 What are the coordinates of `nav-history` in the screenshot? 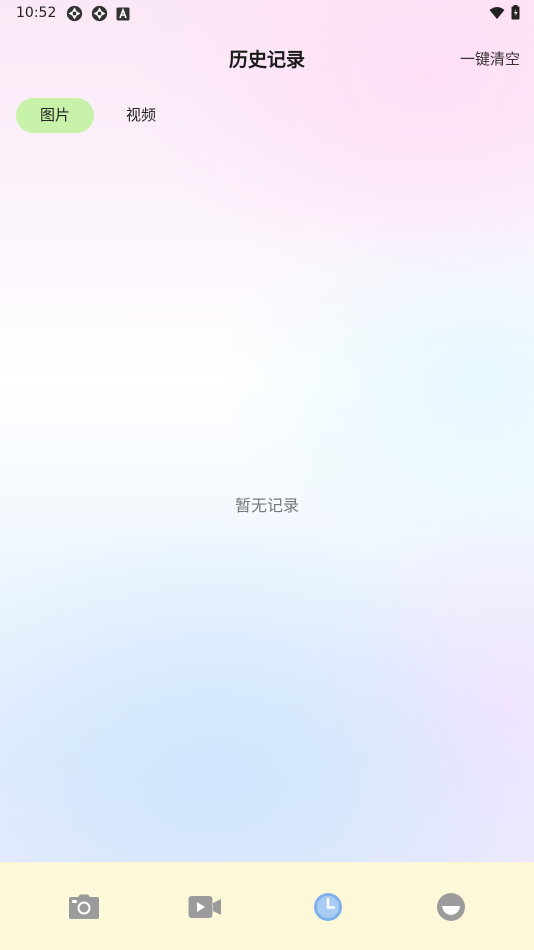 It's located at (328, 907).